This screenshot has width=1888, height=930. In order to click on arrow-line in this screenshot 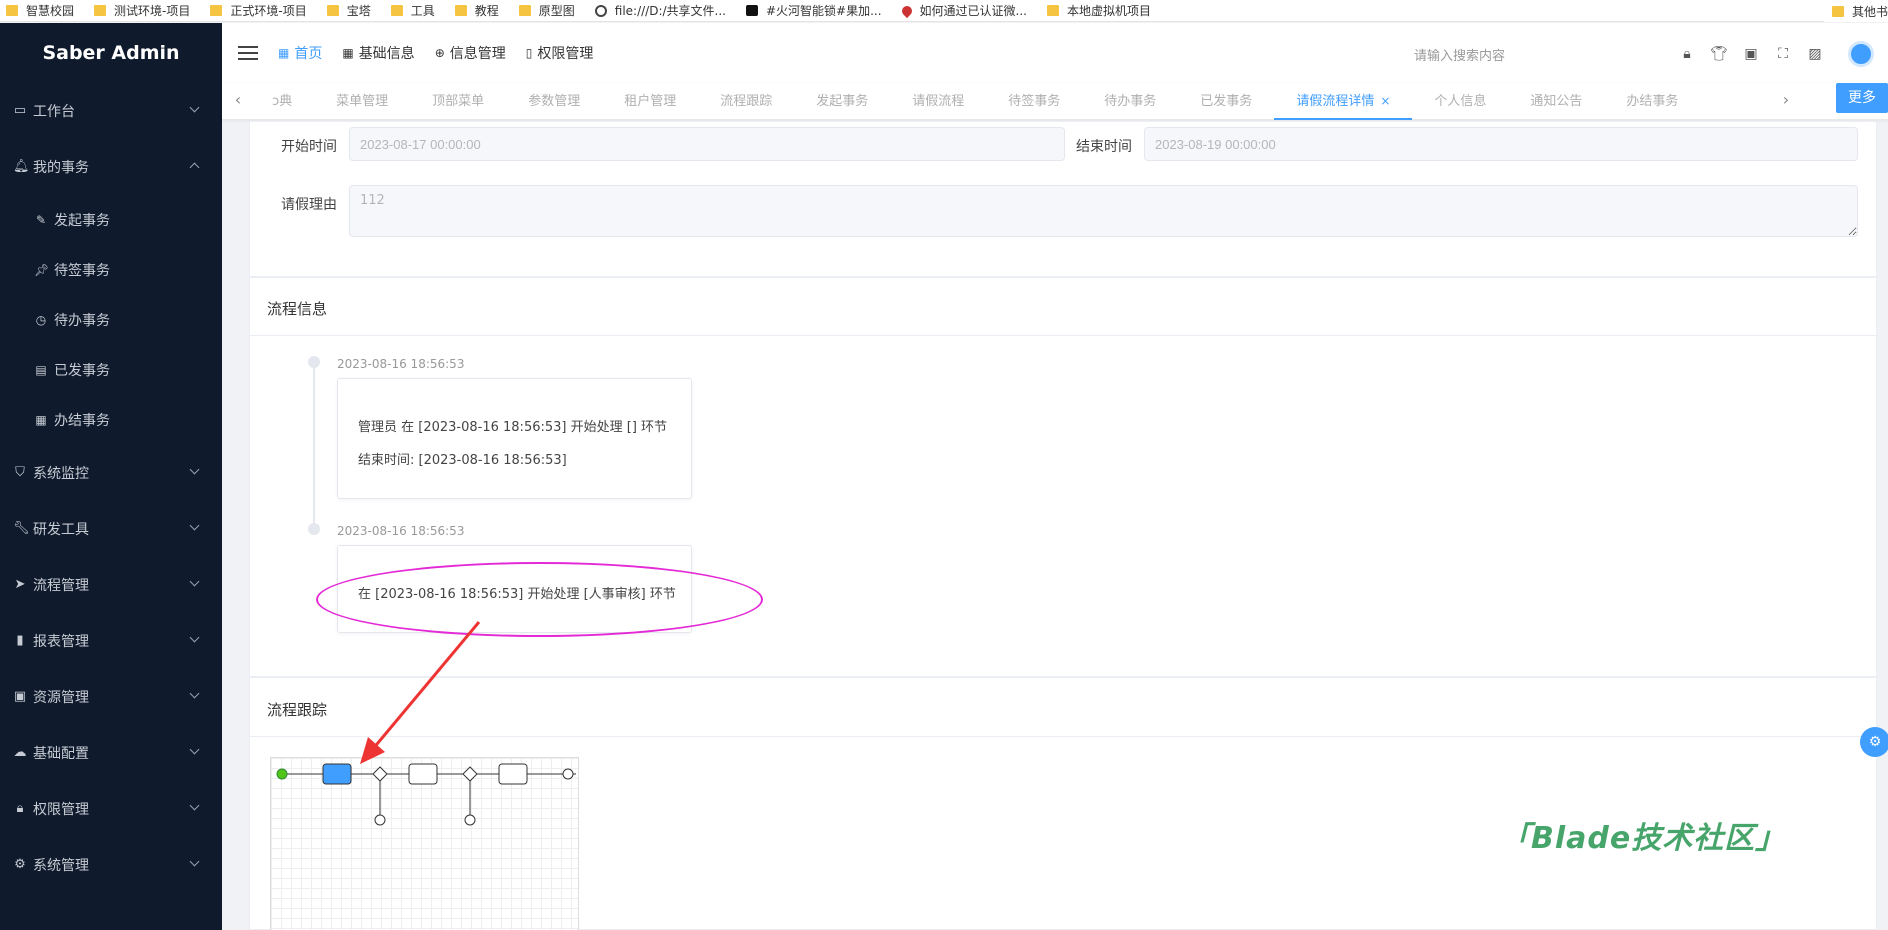, I will do `click(425, 686)`.